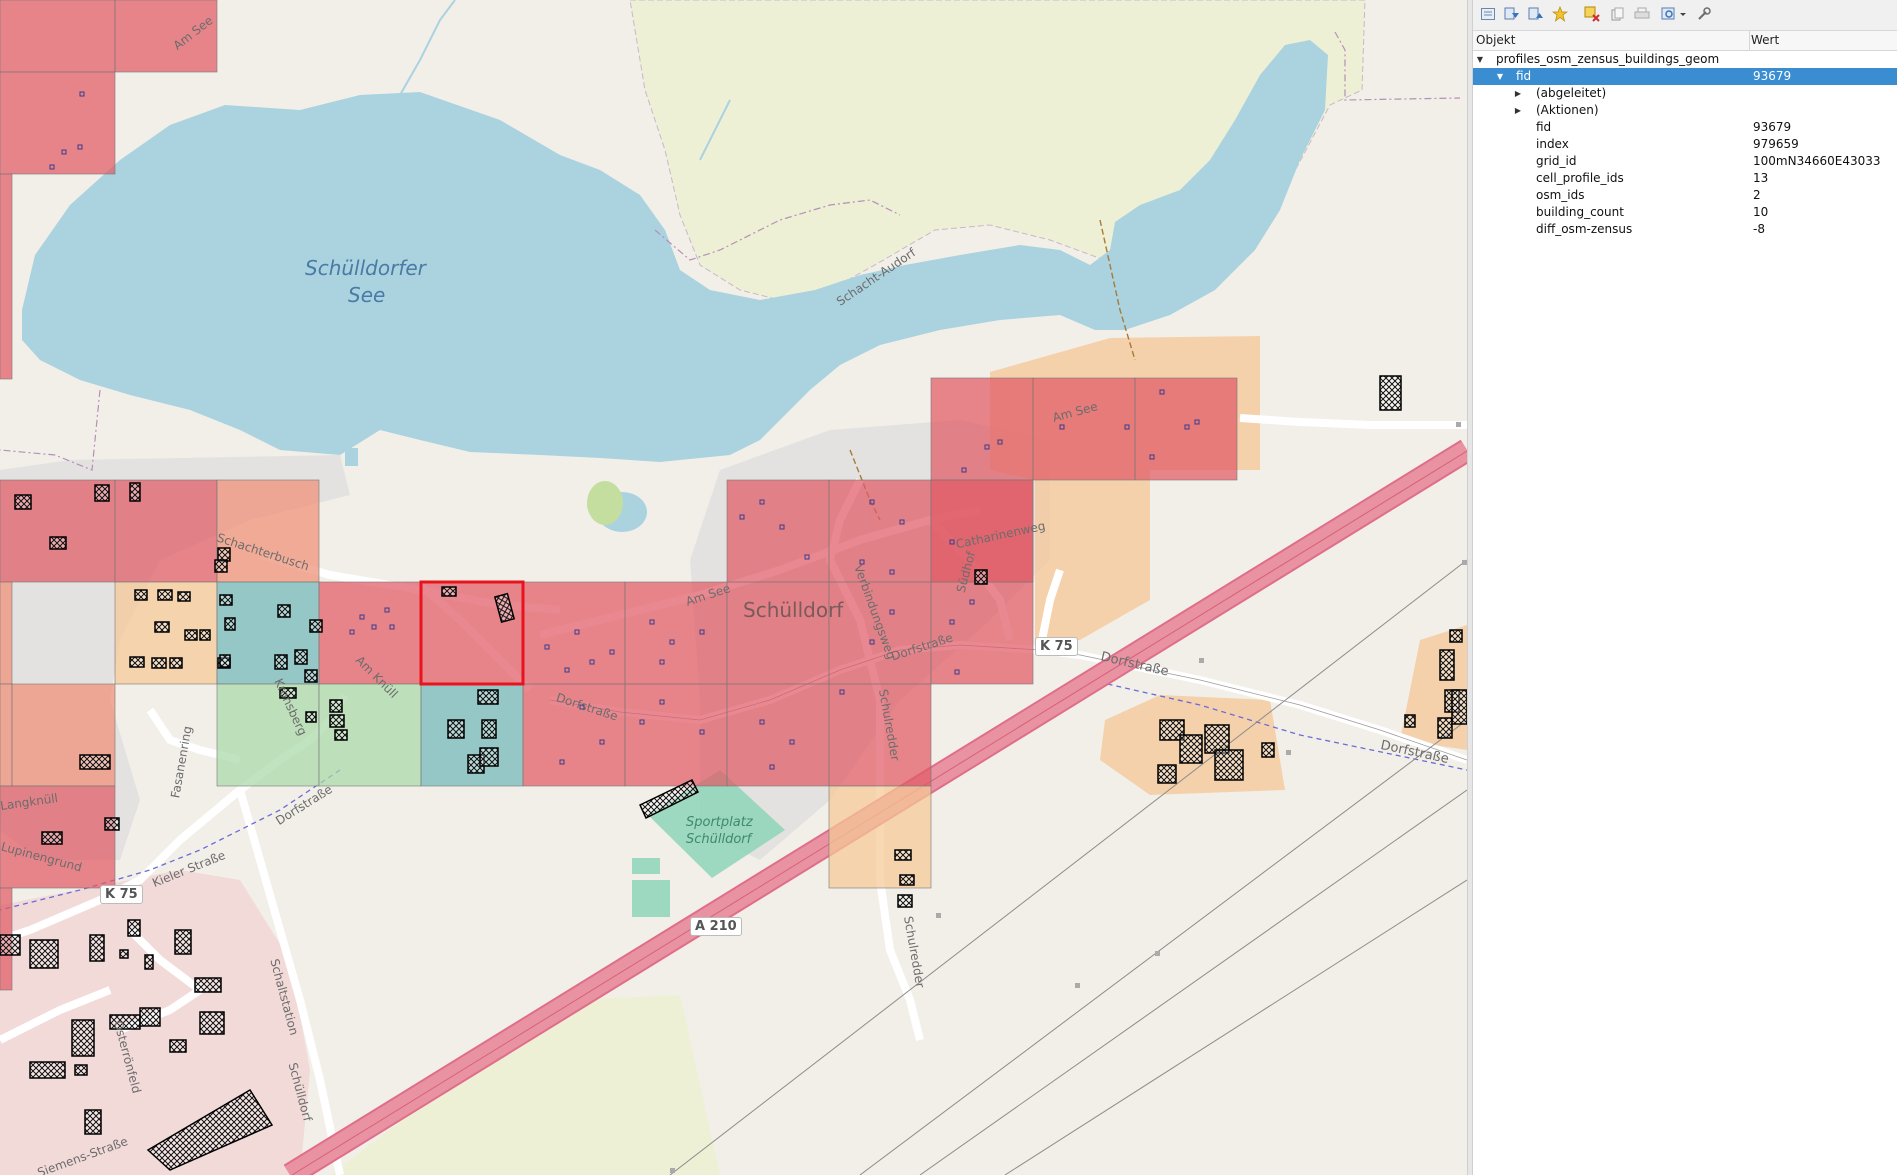  What do you see at coordinates (1685, 110) in the screenshot?
I see `group-row-actions: ▶ (Aktionen)` at bounding box center [1685, 110].